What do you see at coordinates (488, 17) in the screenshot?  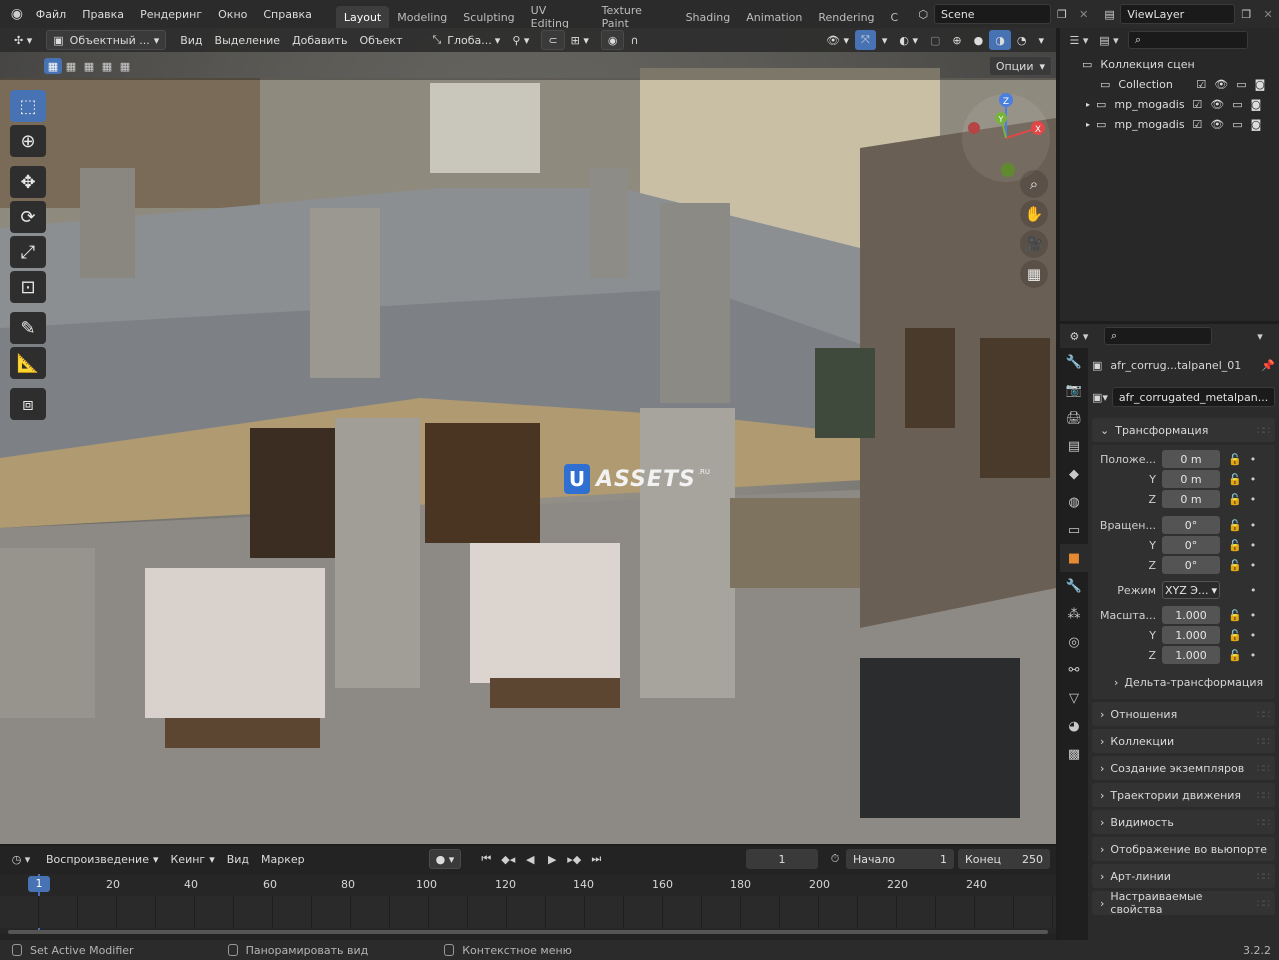 I see `tab-sculpting: Sculpting` at bounding box center [488, 17].